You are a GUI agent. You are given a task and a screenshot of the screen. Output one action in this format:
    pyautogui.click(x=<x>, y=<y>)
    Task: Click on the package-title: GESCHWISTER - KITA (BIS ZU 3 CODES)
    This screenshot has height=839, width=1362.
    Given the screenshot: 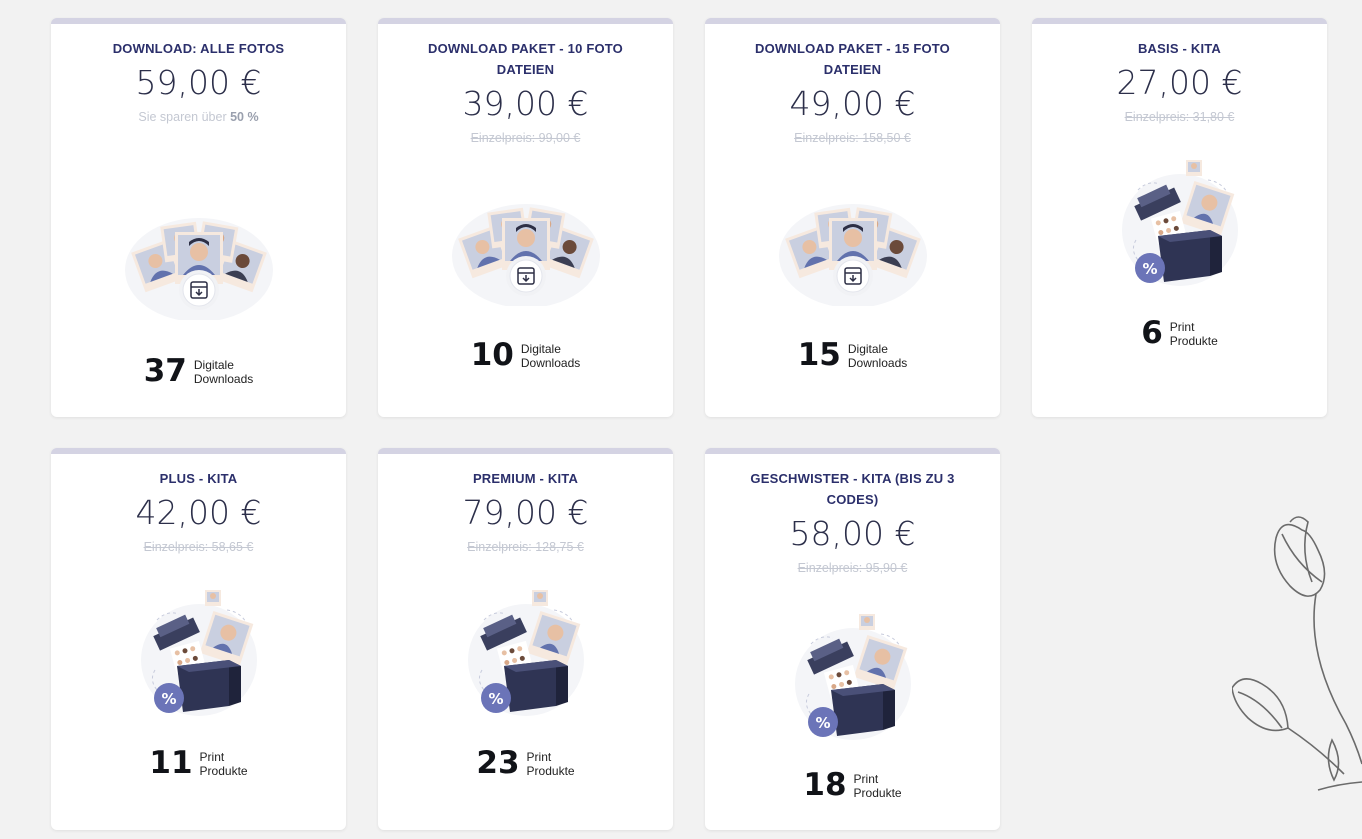 What is the action you would take?
    pyautogui.click(x=852, y=489)
    